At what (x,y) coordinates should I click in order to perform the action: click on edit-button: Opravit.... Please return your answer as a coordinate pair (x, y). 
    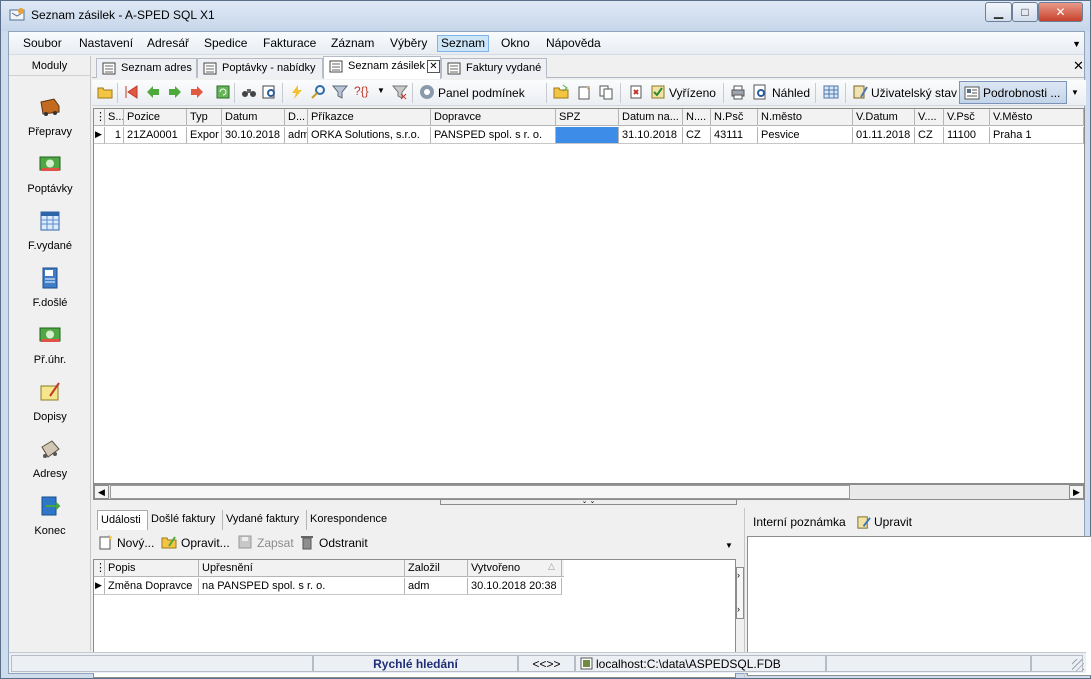
    Looking at the image, I should click on (205, 543).